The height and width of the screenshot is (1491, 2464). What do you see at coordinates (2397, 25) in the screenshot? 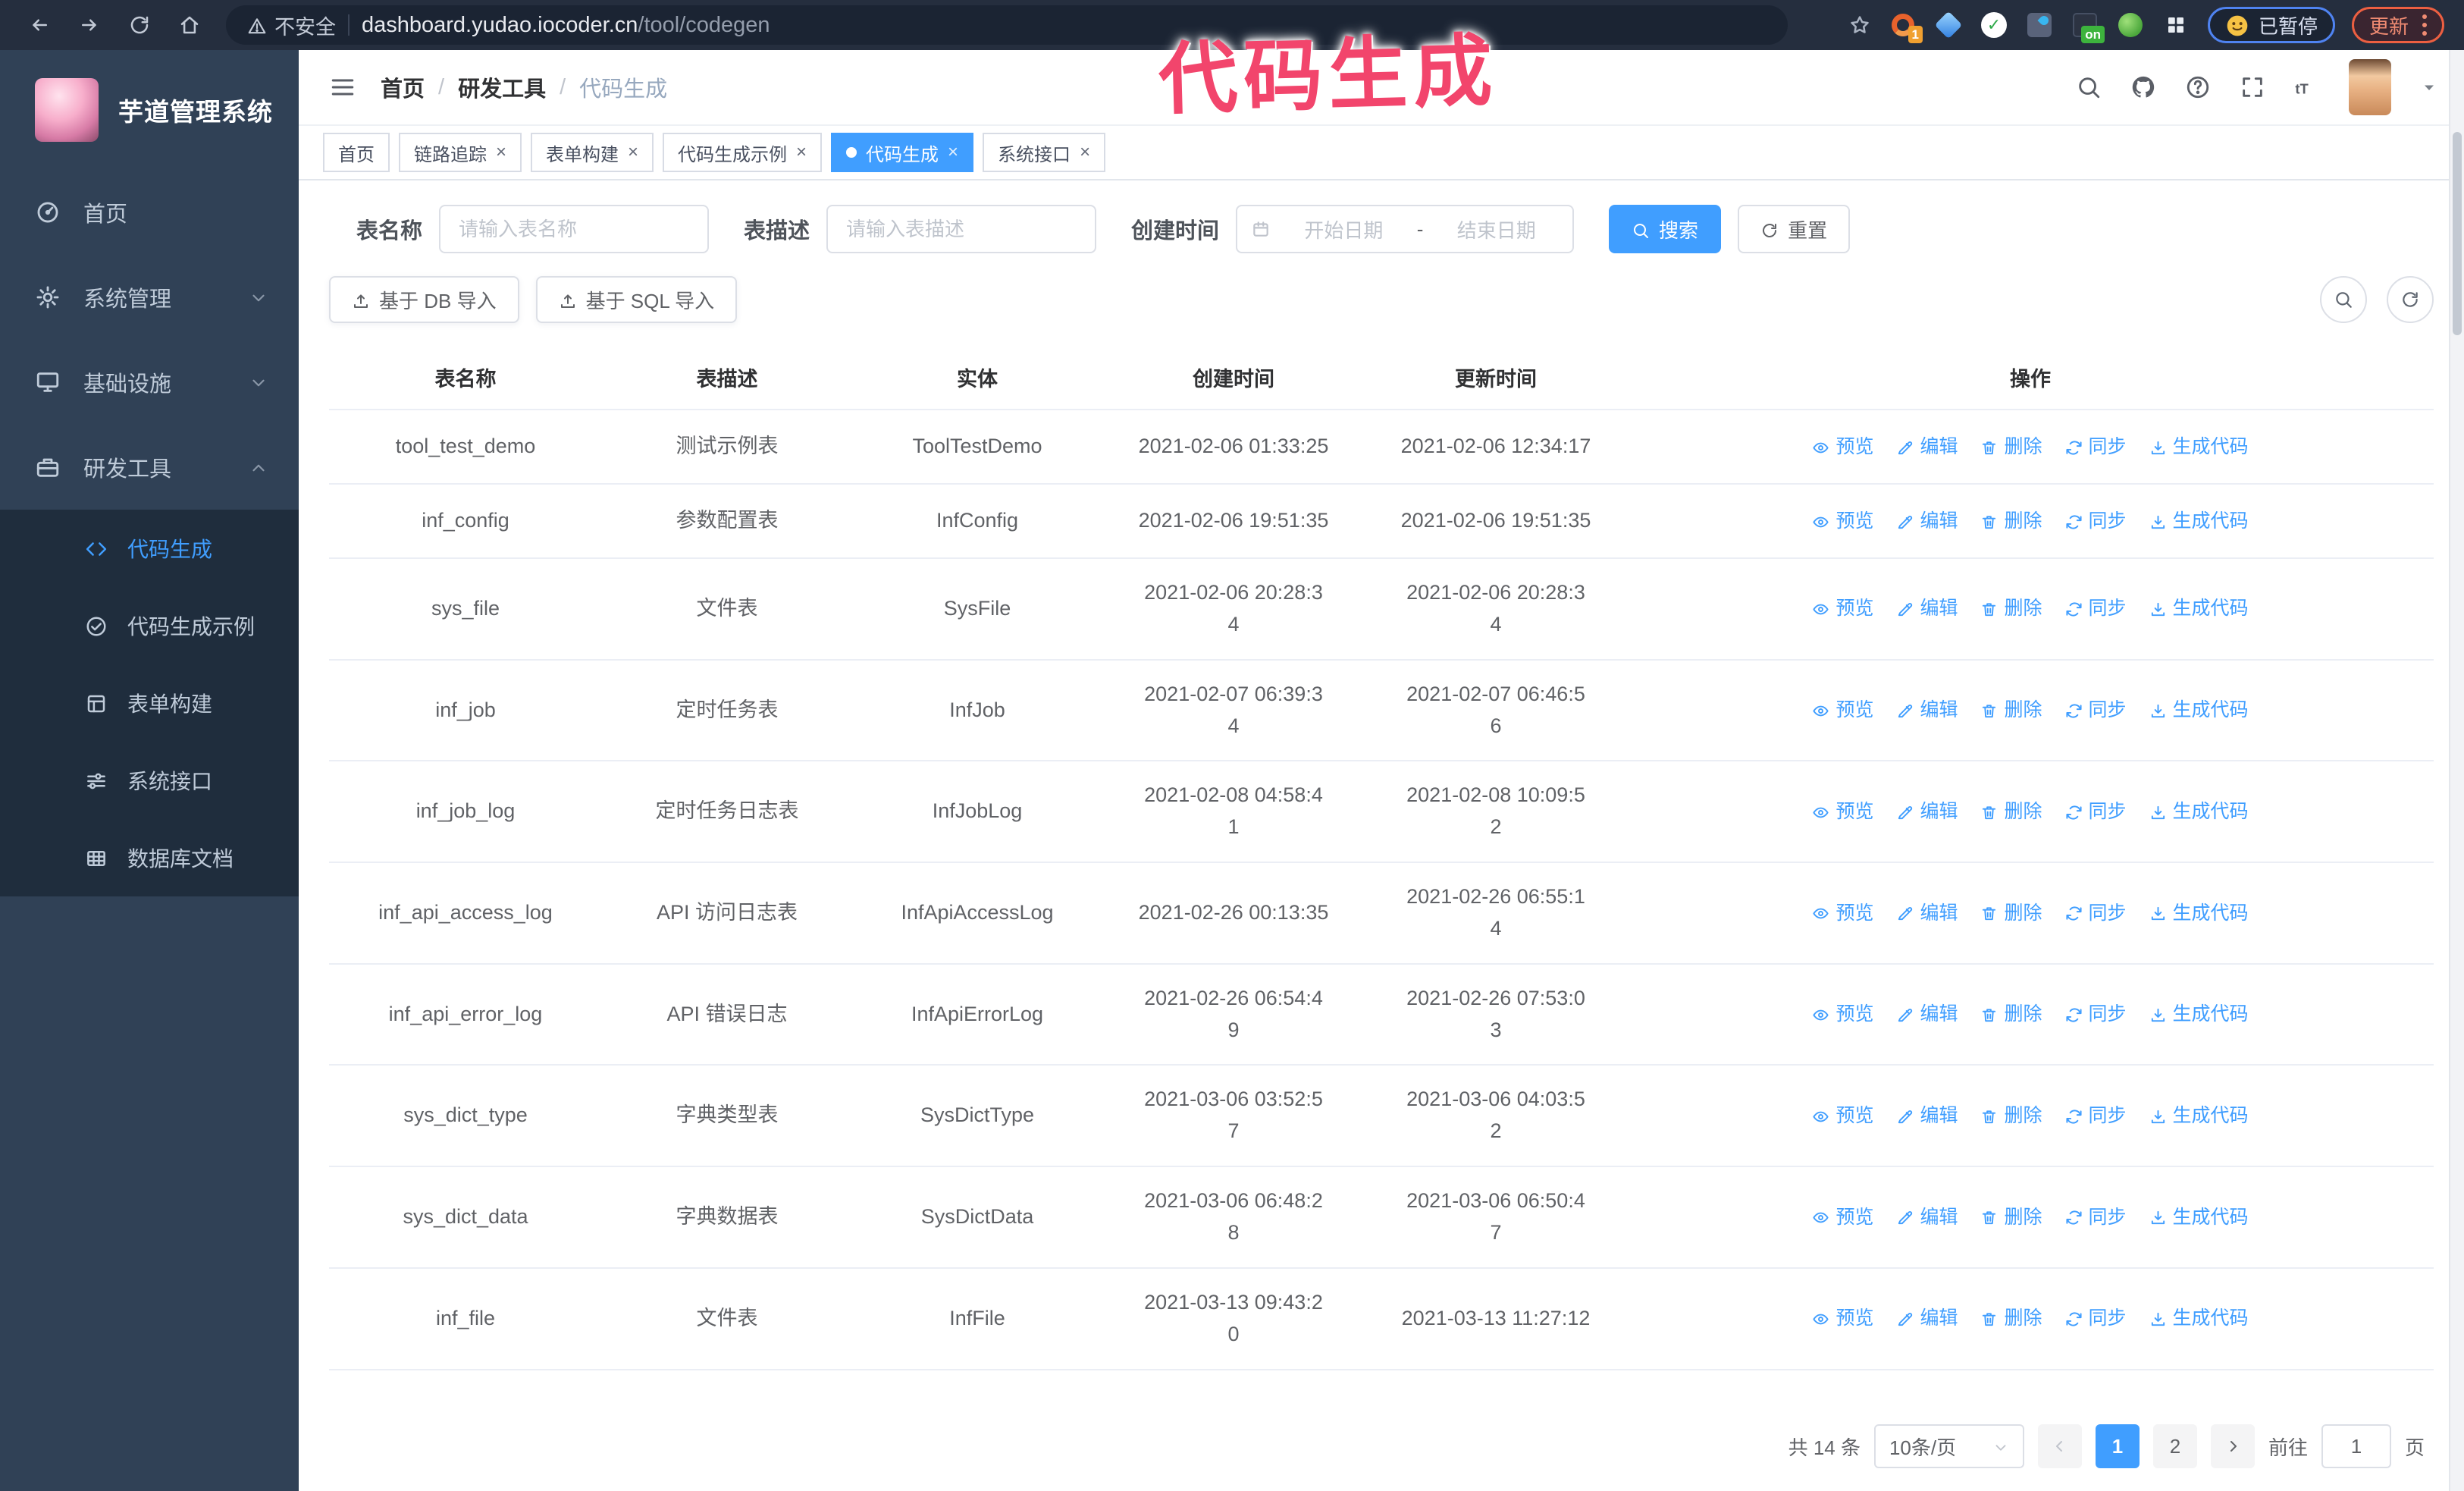
I see `browser-update-button: 更新` at bounding box center [2397, 25].